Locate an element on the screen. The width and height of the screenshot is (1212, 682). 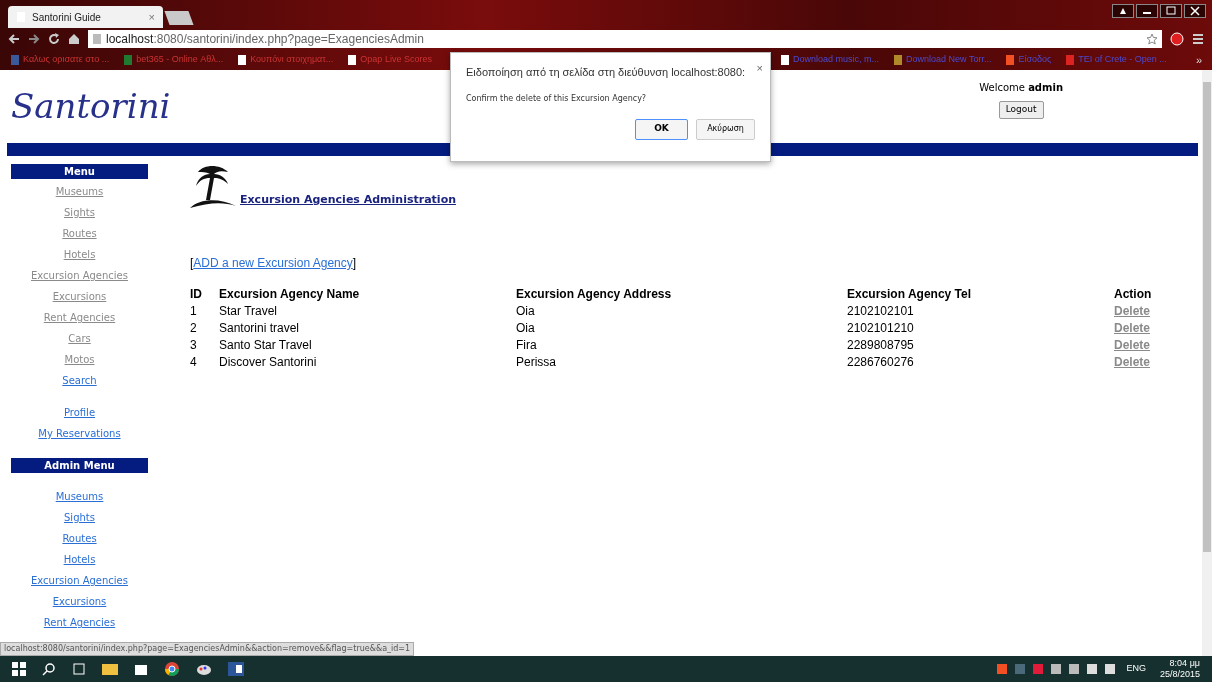
palm-tree-icon is located at coordinates (213, 187).